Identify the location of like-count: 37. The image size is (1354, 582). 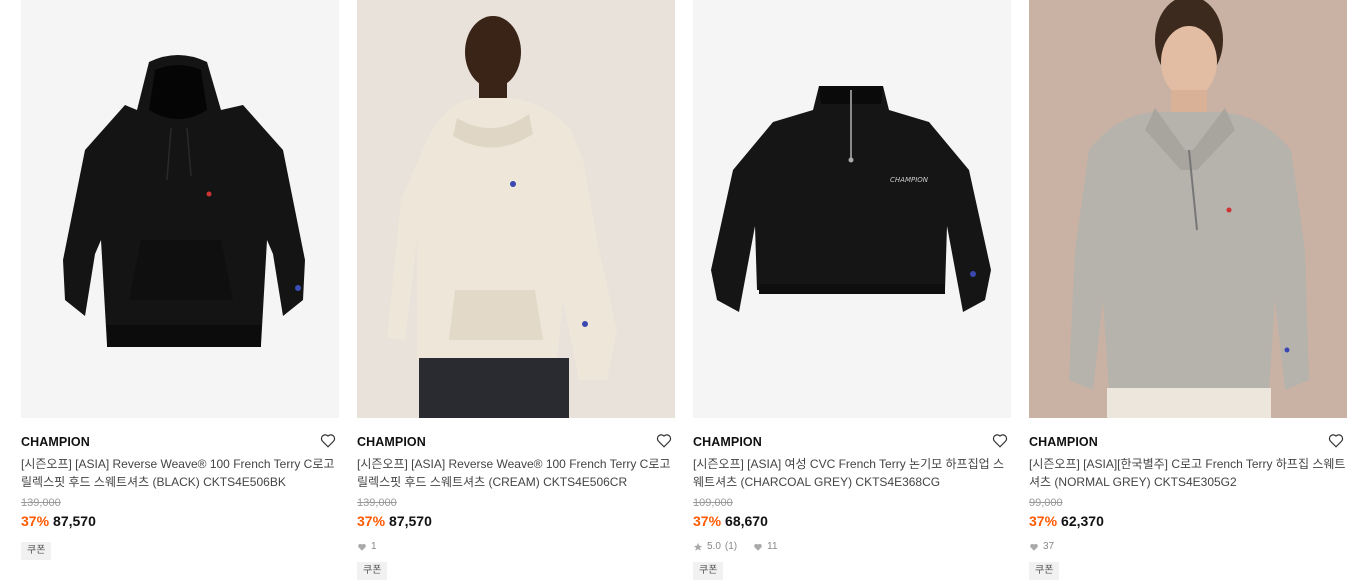
(1049, 546).